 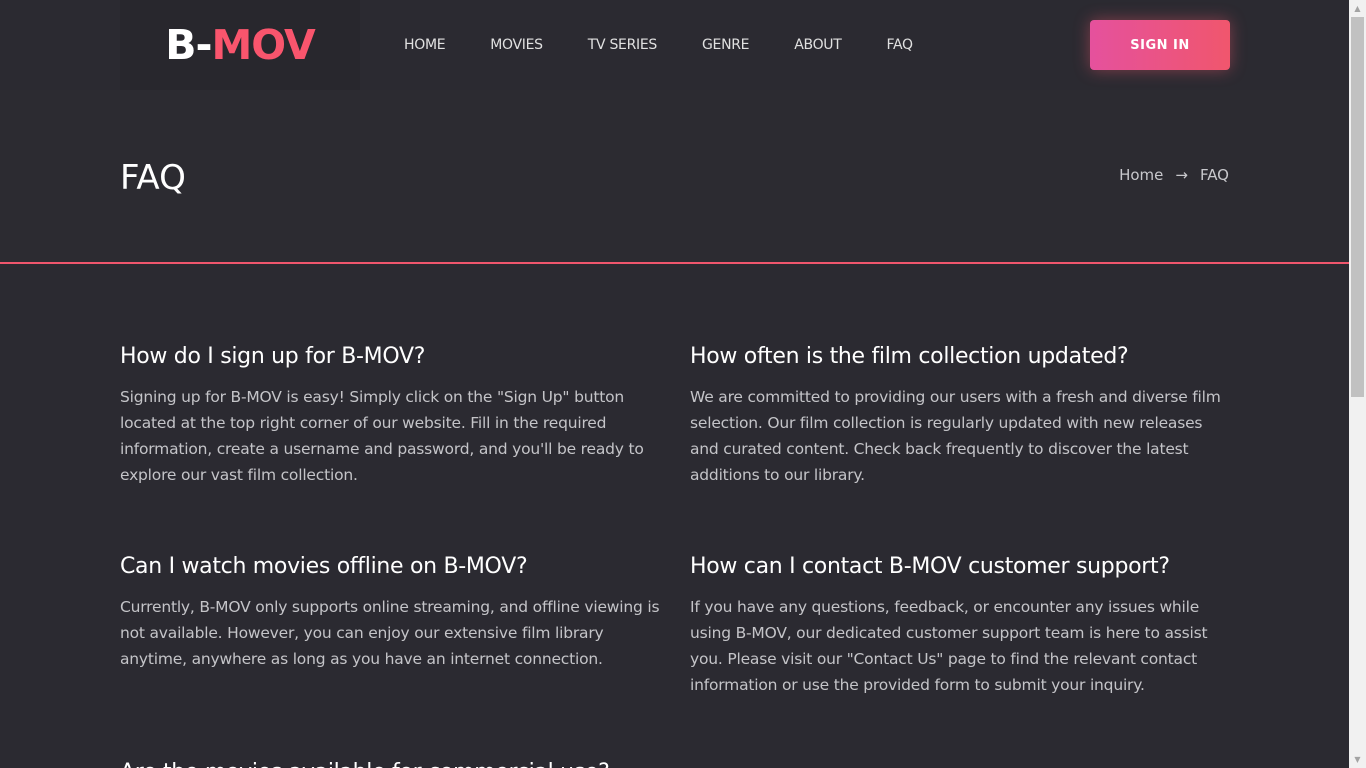 I want to click on sign-in-button: SIGN IN, so click(x=1160, y=45).